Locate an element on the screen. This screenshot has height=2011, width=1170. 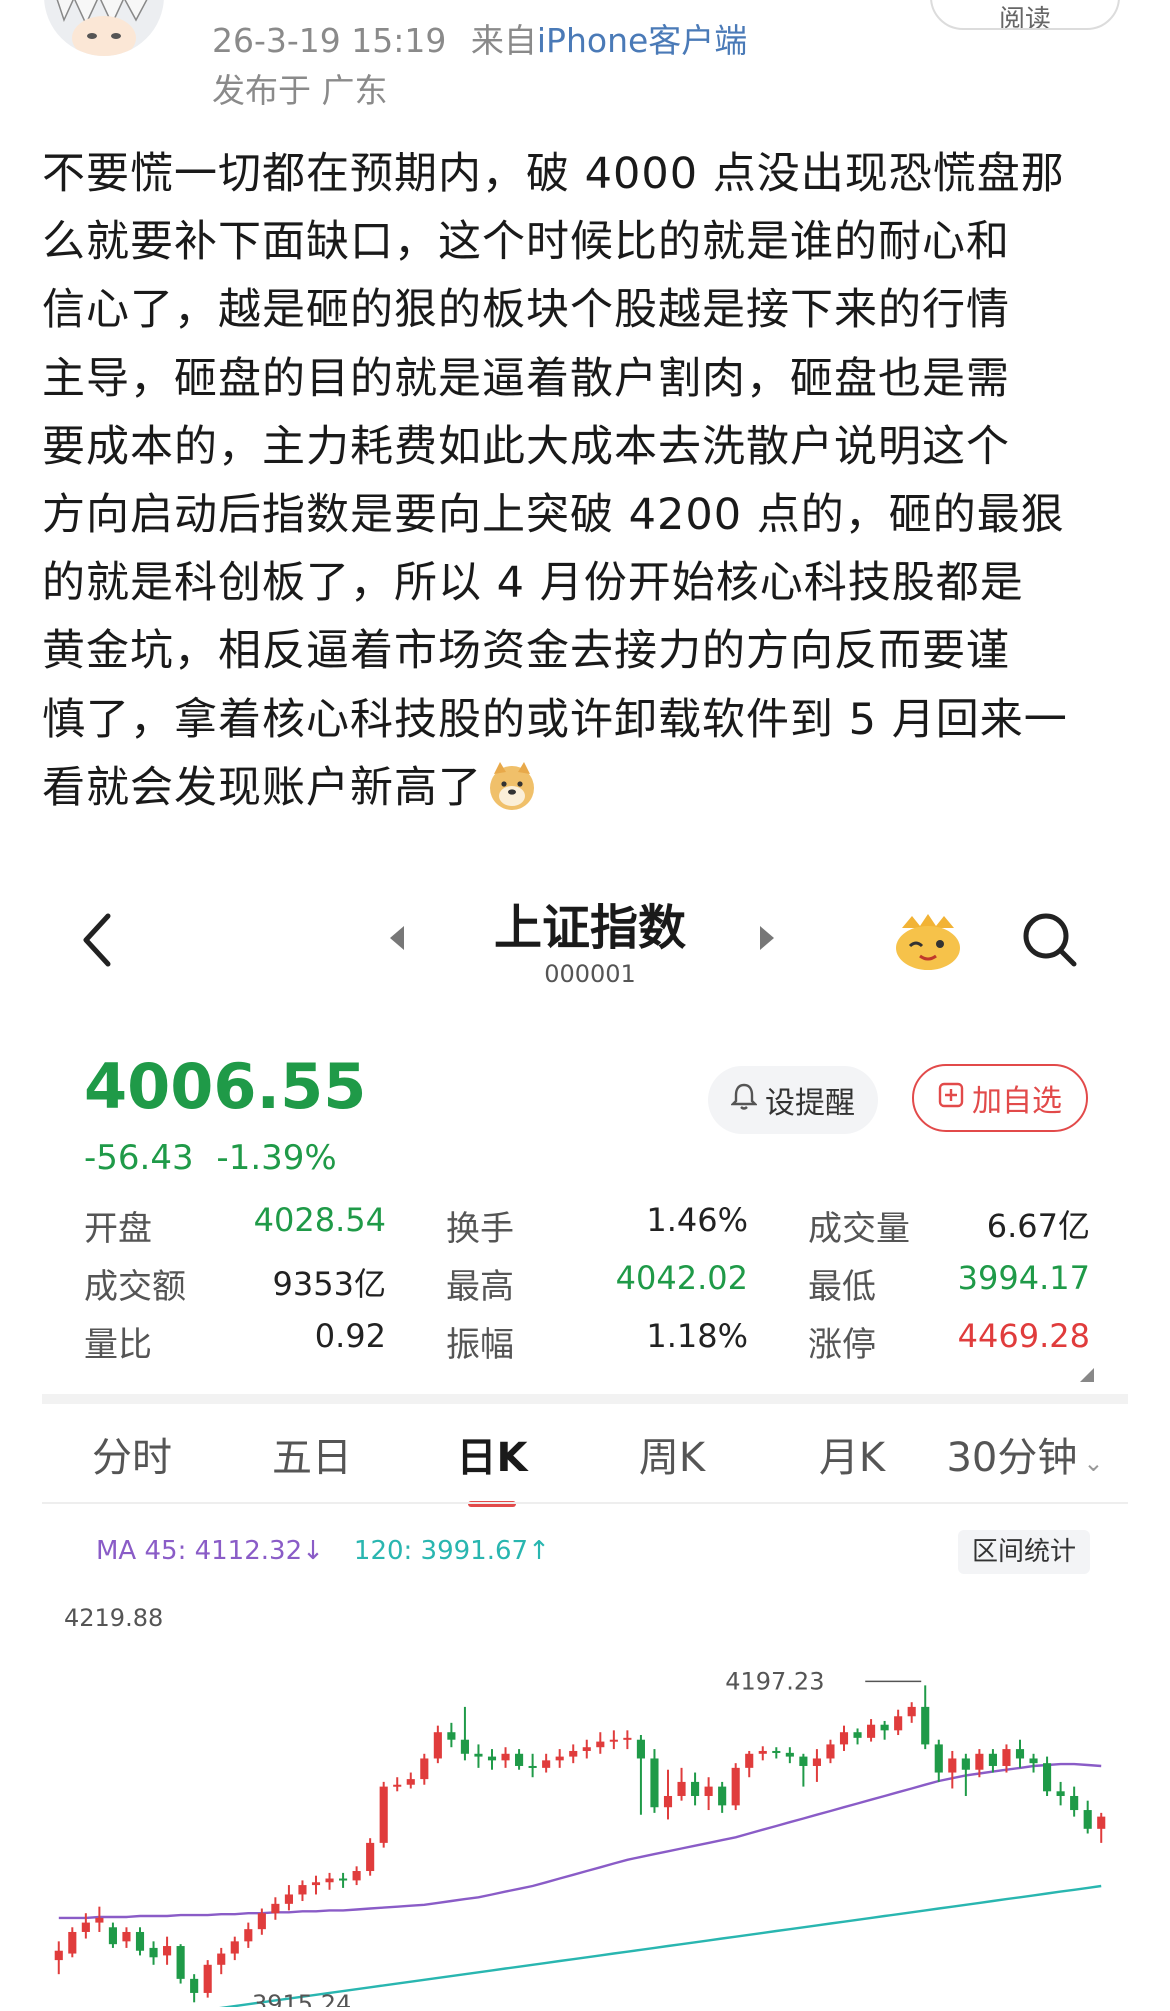
tab-period: 周K is located at coordinates (672, 1454).